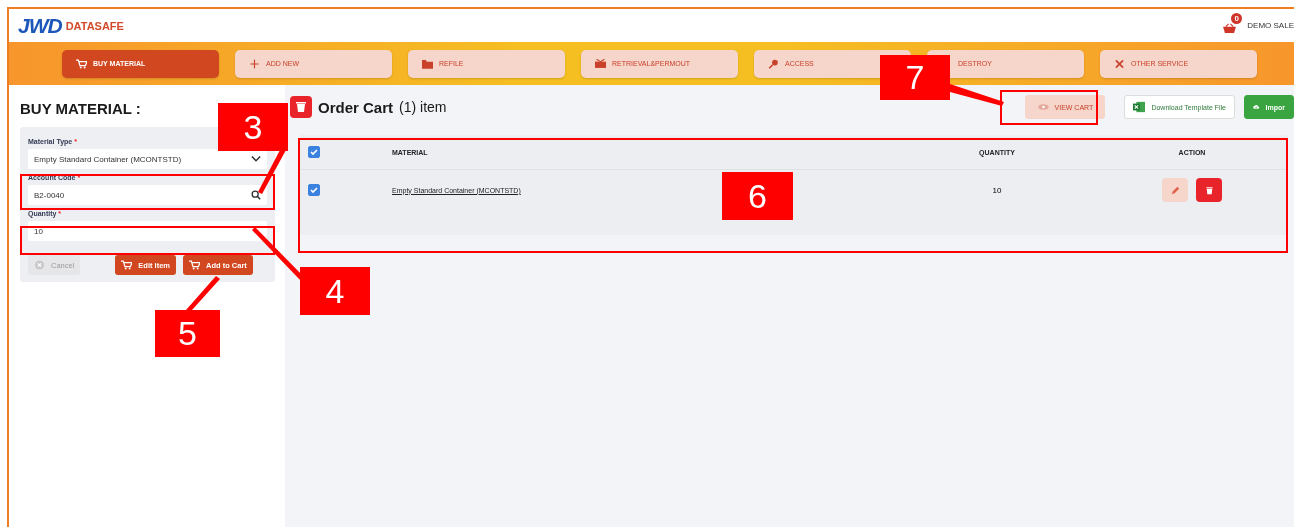 The width and height of the screenshot is (1294, 527). I want to click on box-icon, so click(600, 63).